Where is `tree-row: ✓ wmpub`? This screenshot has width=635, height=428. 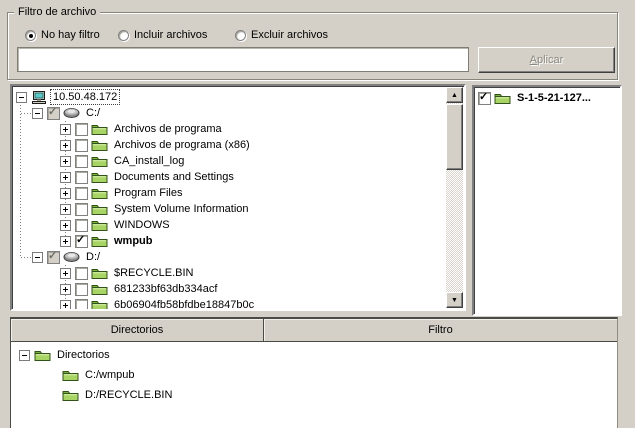 tree-row: ✓ wmpub is located at coordinates (229, 241).